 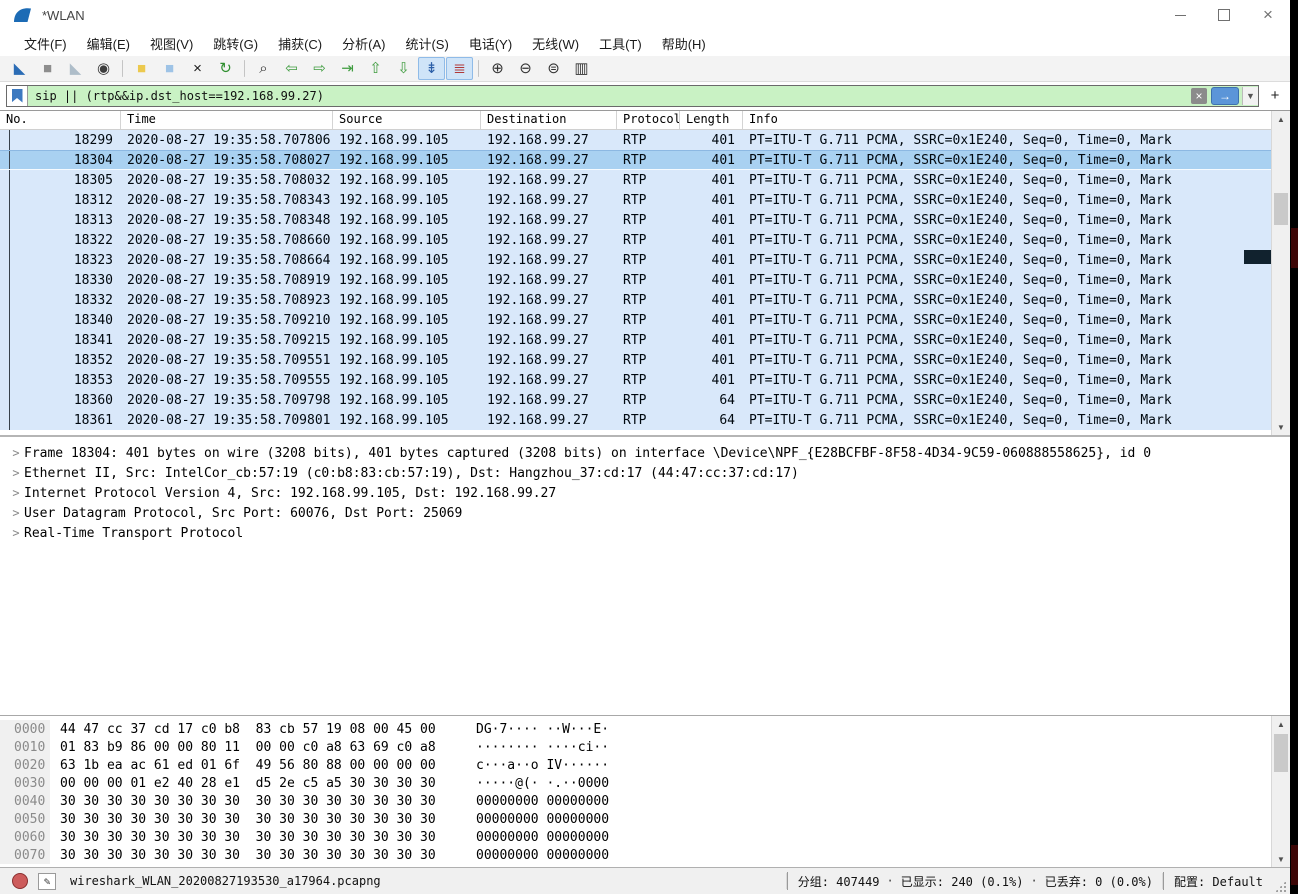 I want to click on stop-capture-icon: ■, so click(x=47, y=68).